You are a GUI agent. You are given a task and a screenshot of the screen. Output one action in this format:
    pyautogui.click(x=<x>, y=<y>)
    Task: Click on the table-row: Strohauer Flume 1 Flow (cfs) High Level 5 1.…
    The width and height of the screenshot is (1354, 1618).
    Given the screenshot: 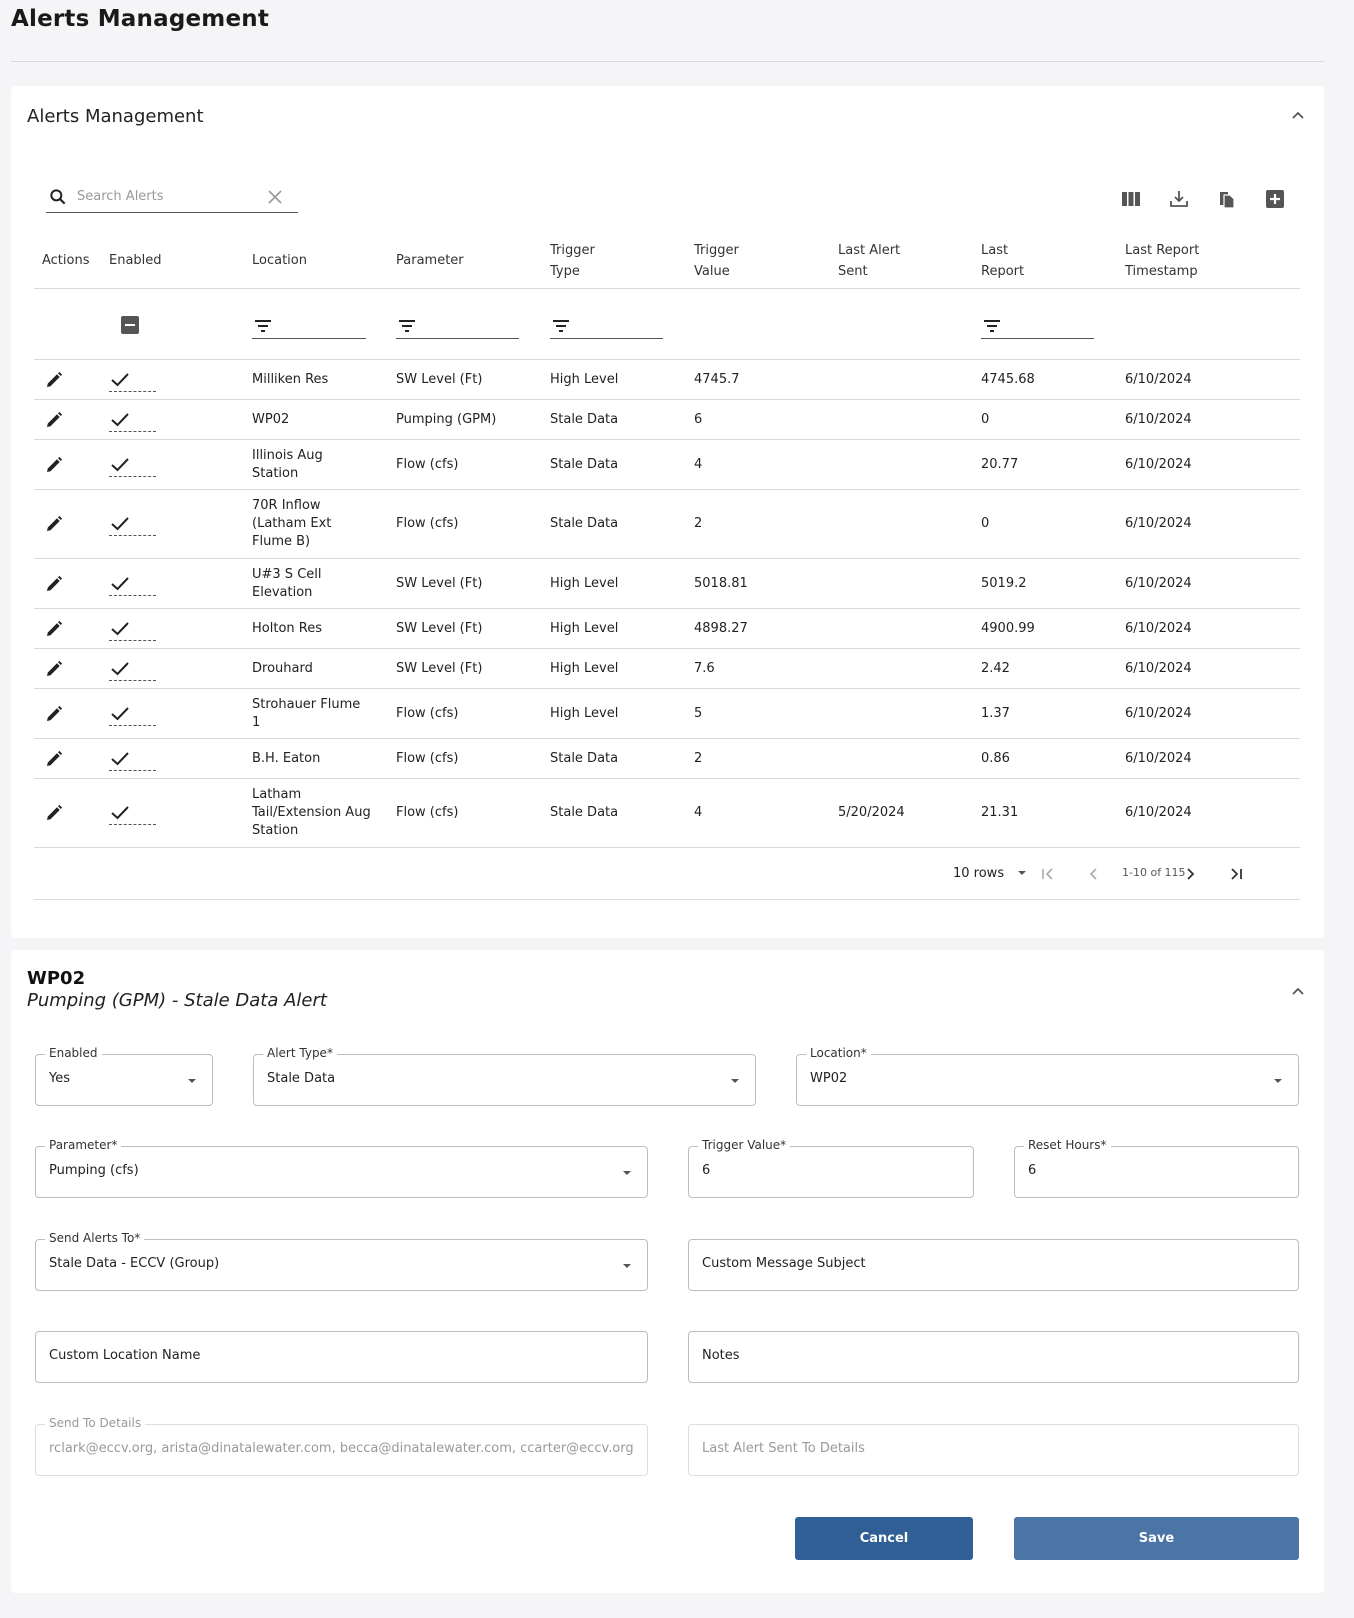 What is the action you would take?
    pyautogui.click(x=667, y=714)
    